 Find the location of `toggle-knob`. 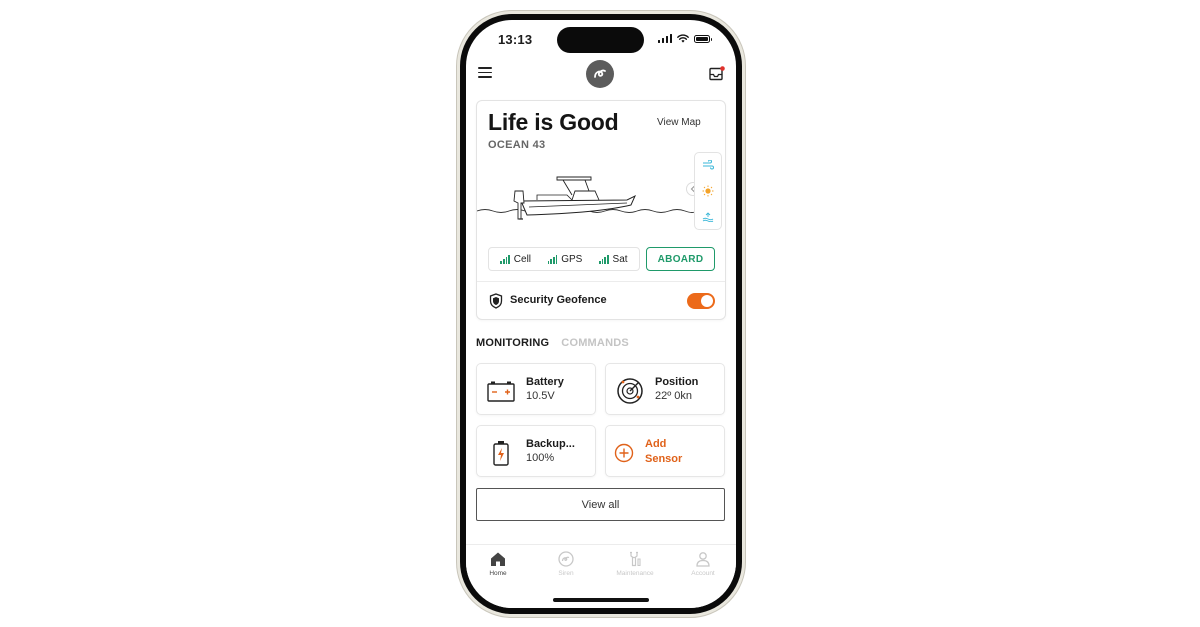

toggle-knob is located at coordinates (707, 301).